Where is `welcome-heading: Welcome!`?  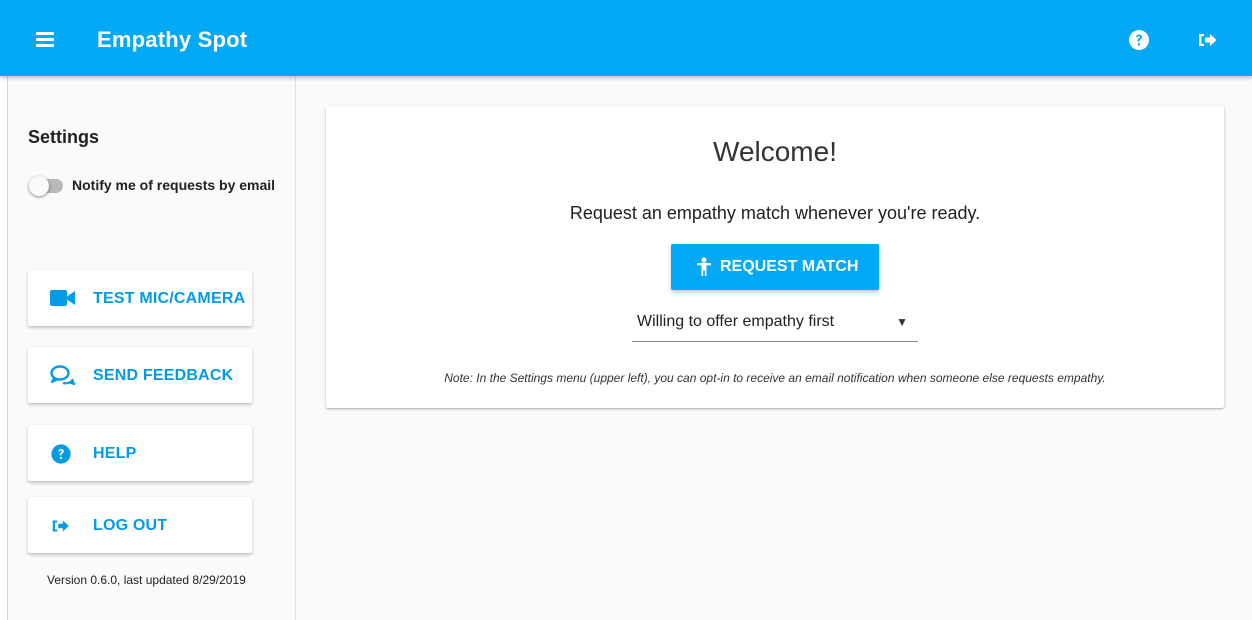 welcome-heading: Welcome! is located at coordinates (775, 151).